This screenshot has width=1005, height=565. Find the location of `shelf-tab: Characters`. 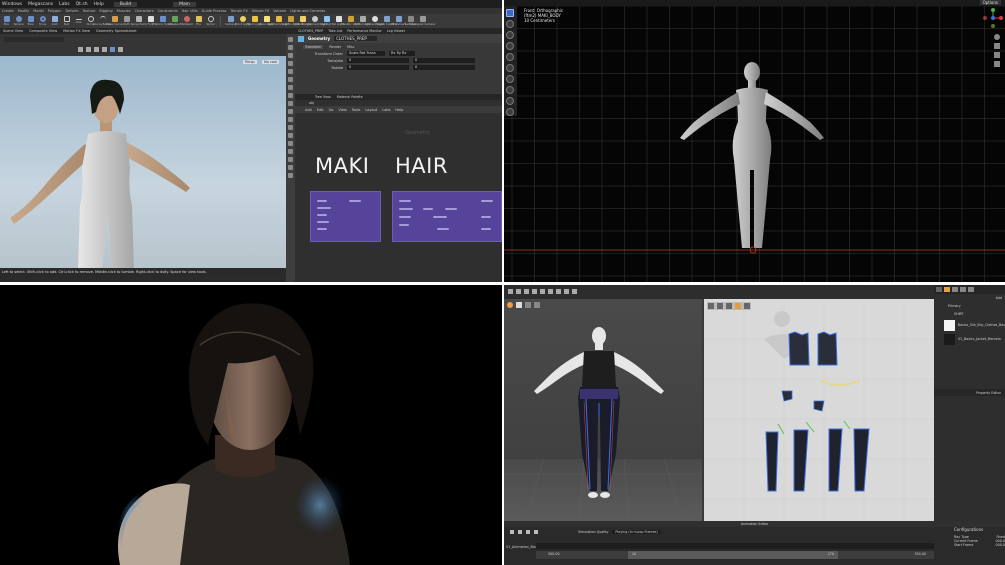

shelf-tab: Characters is located at coordinates (144, 11).